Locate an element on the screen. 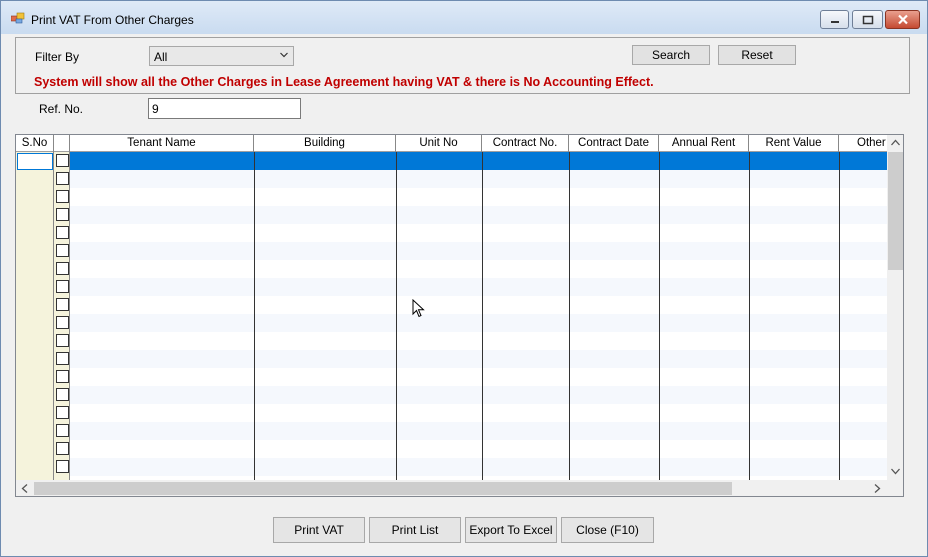  col-header-unit-no: Unit No is located at coordinates (439, 143).